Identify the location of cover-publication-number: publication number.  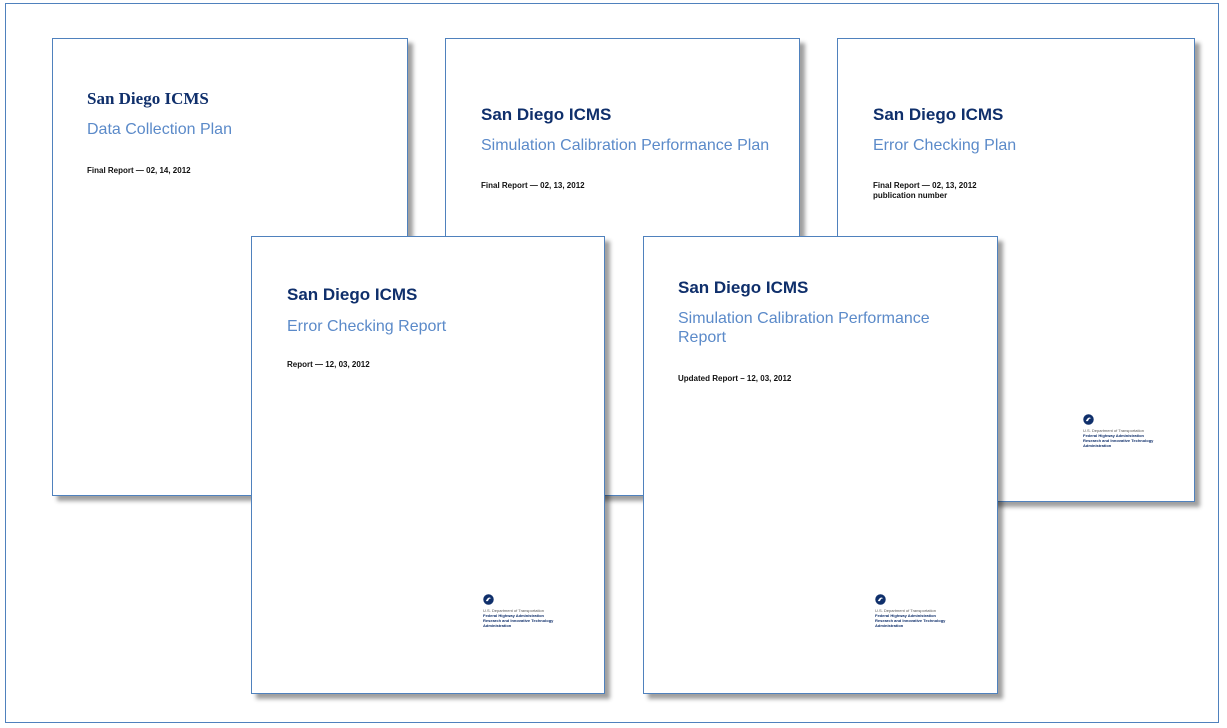
(910, 195).